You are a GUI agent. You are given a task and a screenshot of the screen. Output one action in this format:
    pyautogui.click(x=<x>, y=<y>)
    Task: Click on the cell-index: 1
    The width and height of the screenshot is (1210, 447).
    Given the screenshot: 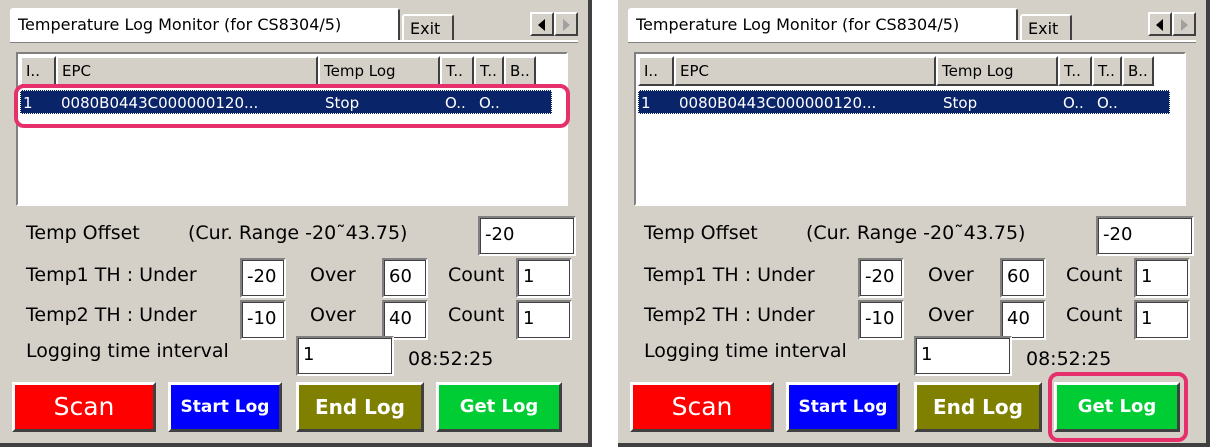 What is the action you would take?
    pyautogui.click(x=646, y=103)
    